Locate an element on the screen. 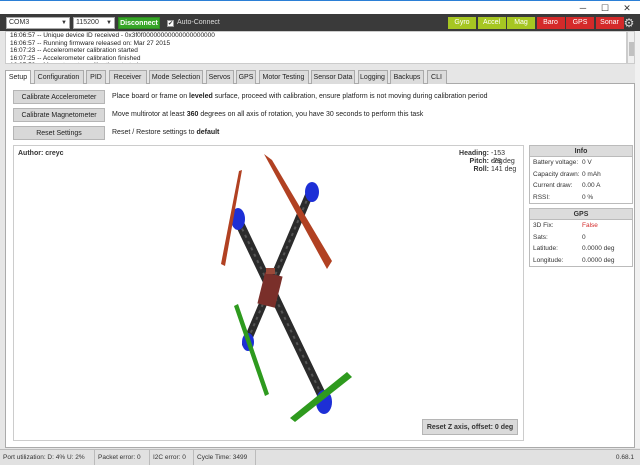  quadcopter-model is located at coordinates (286, 288).